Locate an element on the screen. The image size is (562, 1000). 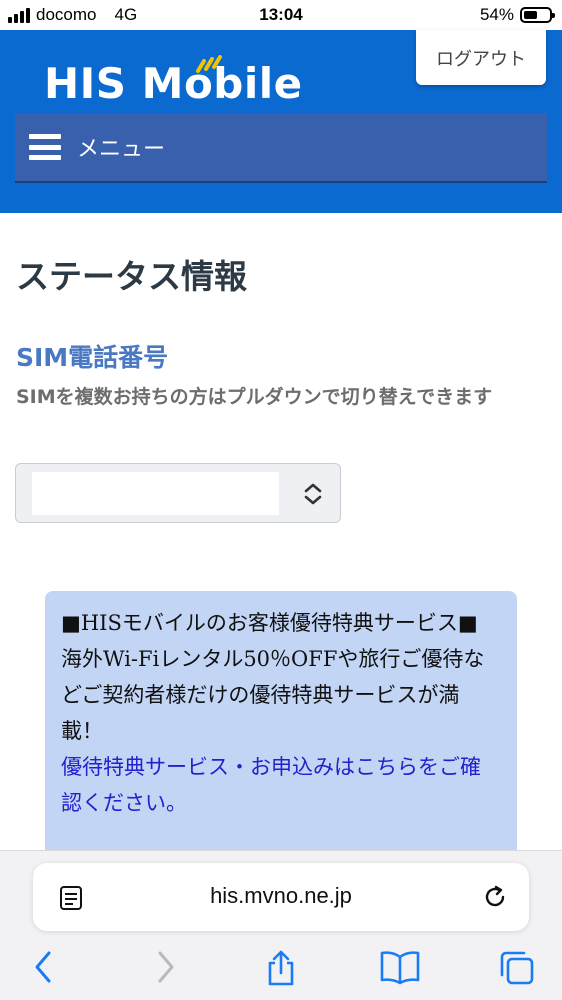
page-title: ステータス情報 is located at coordinates (131, 276).